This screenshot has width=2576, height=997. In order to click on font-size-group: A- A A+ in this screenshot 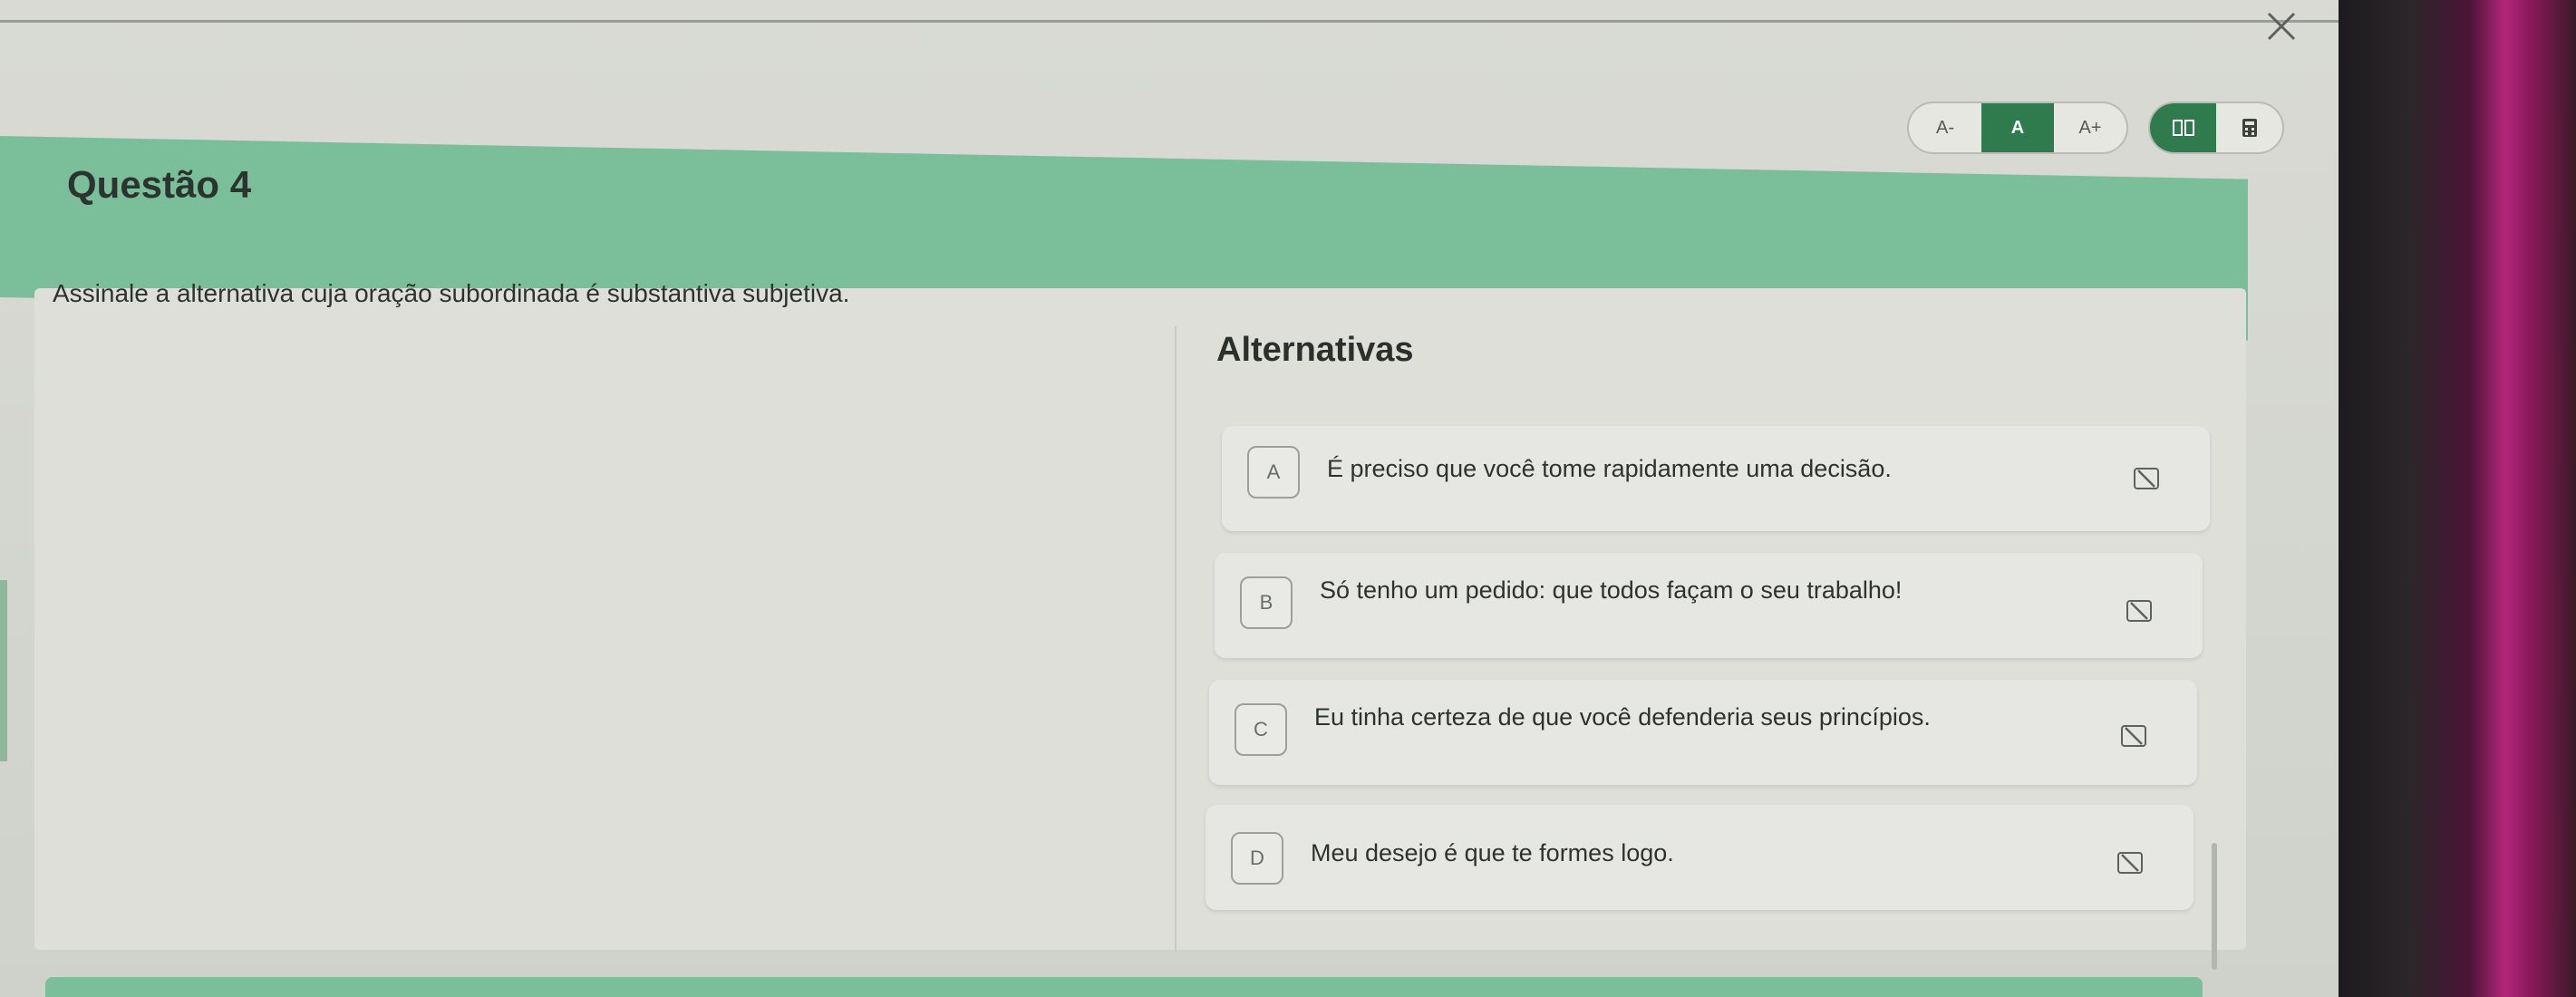, I will do `click(2017, 128)`.